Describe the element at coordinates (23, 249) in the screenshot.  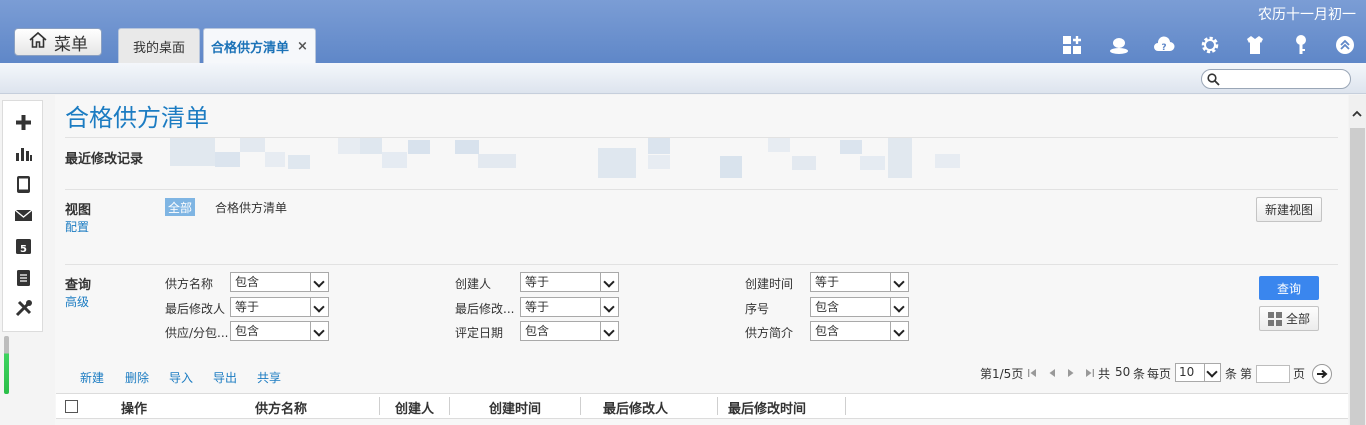
I see `svg-text: 5` at that location.